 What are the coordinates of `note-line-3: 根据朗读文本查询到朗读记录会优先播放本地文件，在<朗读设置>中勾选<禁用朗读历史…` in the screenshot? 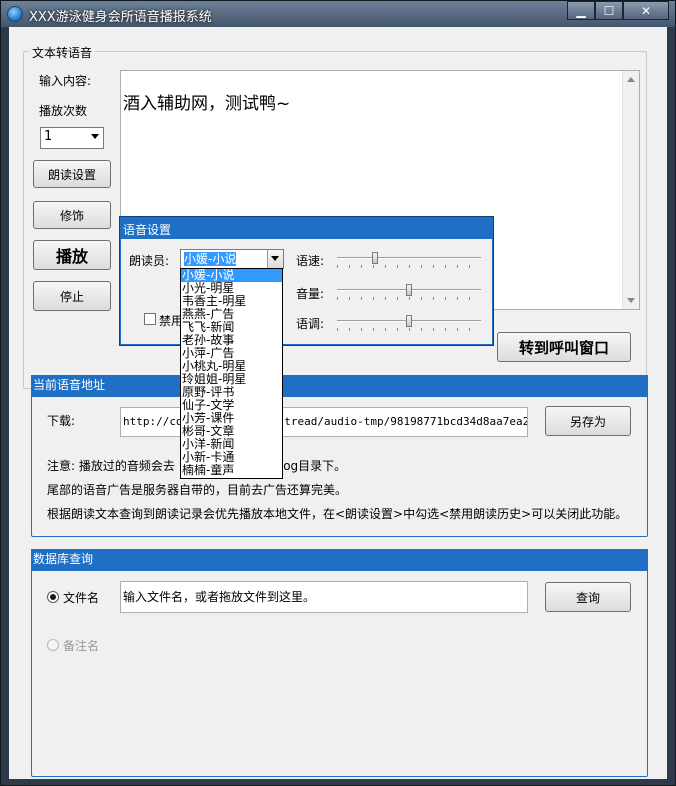 It's located at (337, 514).